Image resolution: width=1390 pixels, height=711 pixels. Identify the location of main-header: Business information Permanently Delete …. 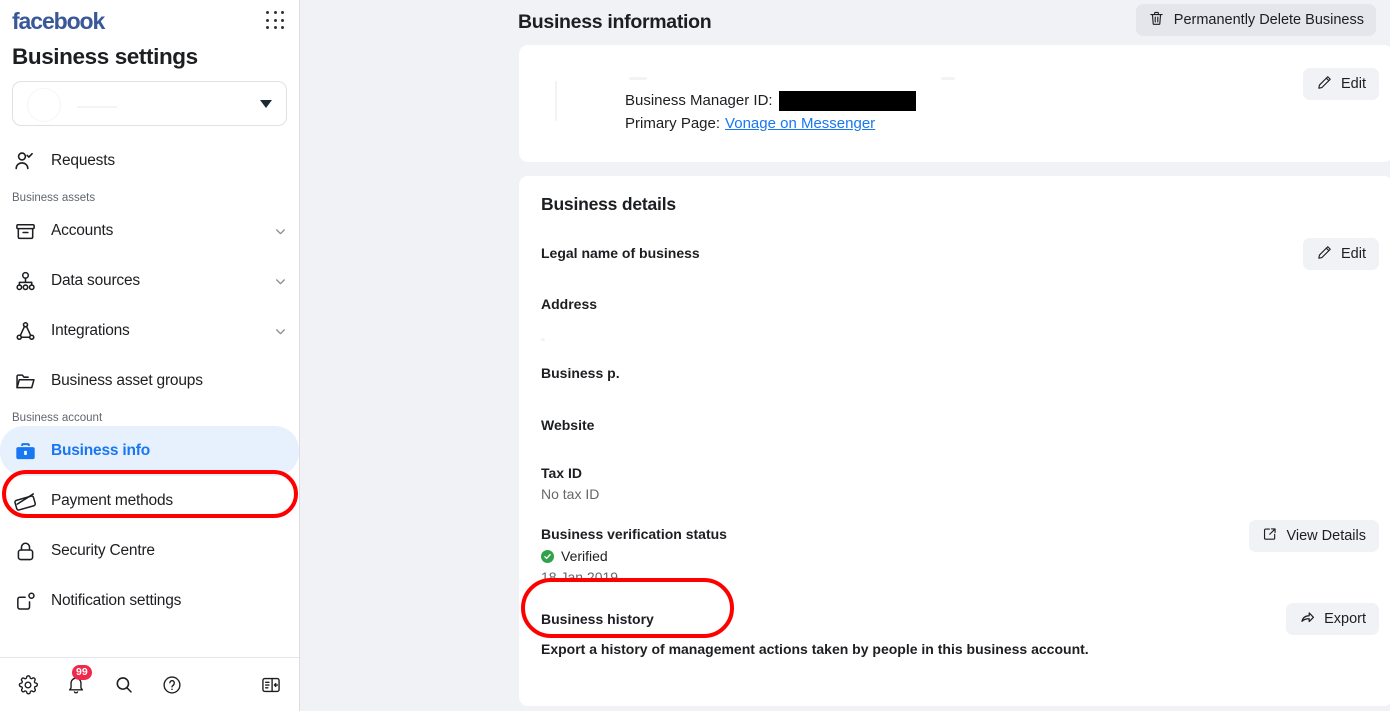
(845, 22).